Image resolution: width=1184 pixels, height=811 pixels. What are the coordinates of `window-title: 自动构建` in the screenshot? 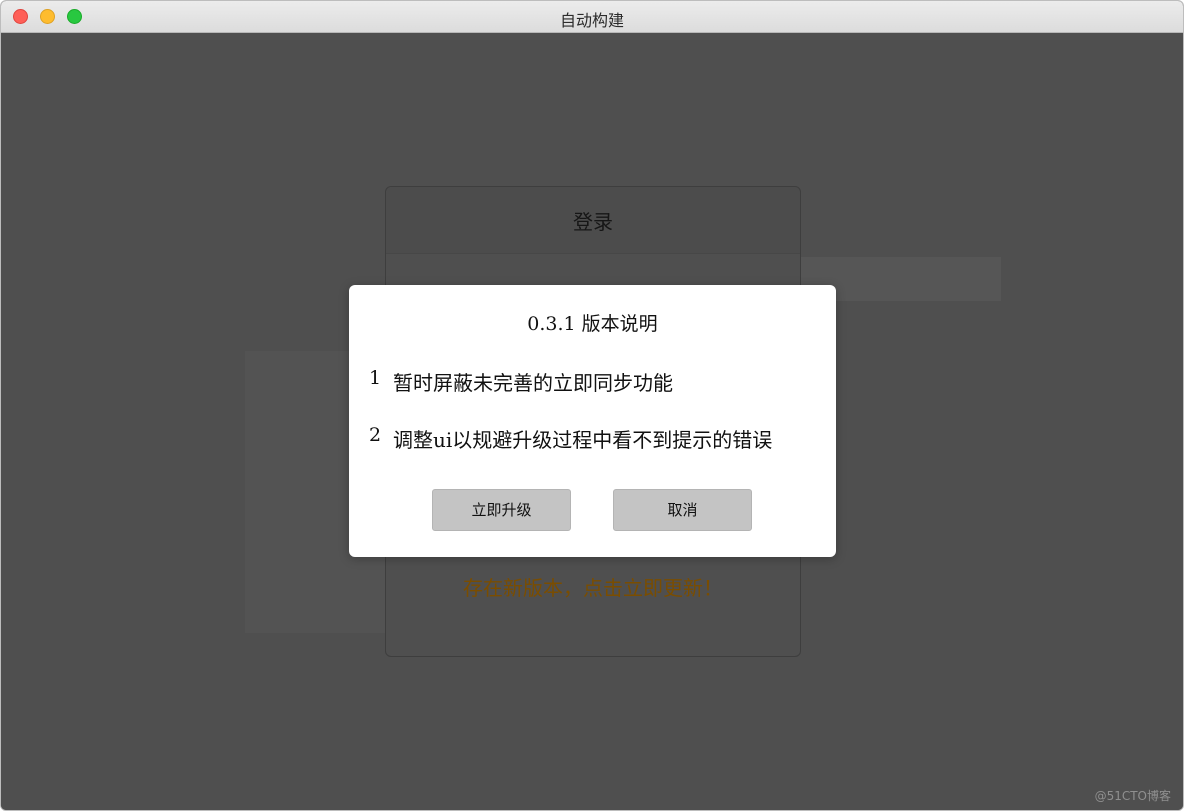 It's located at (591, 20).